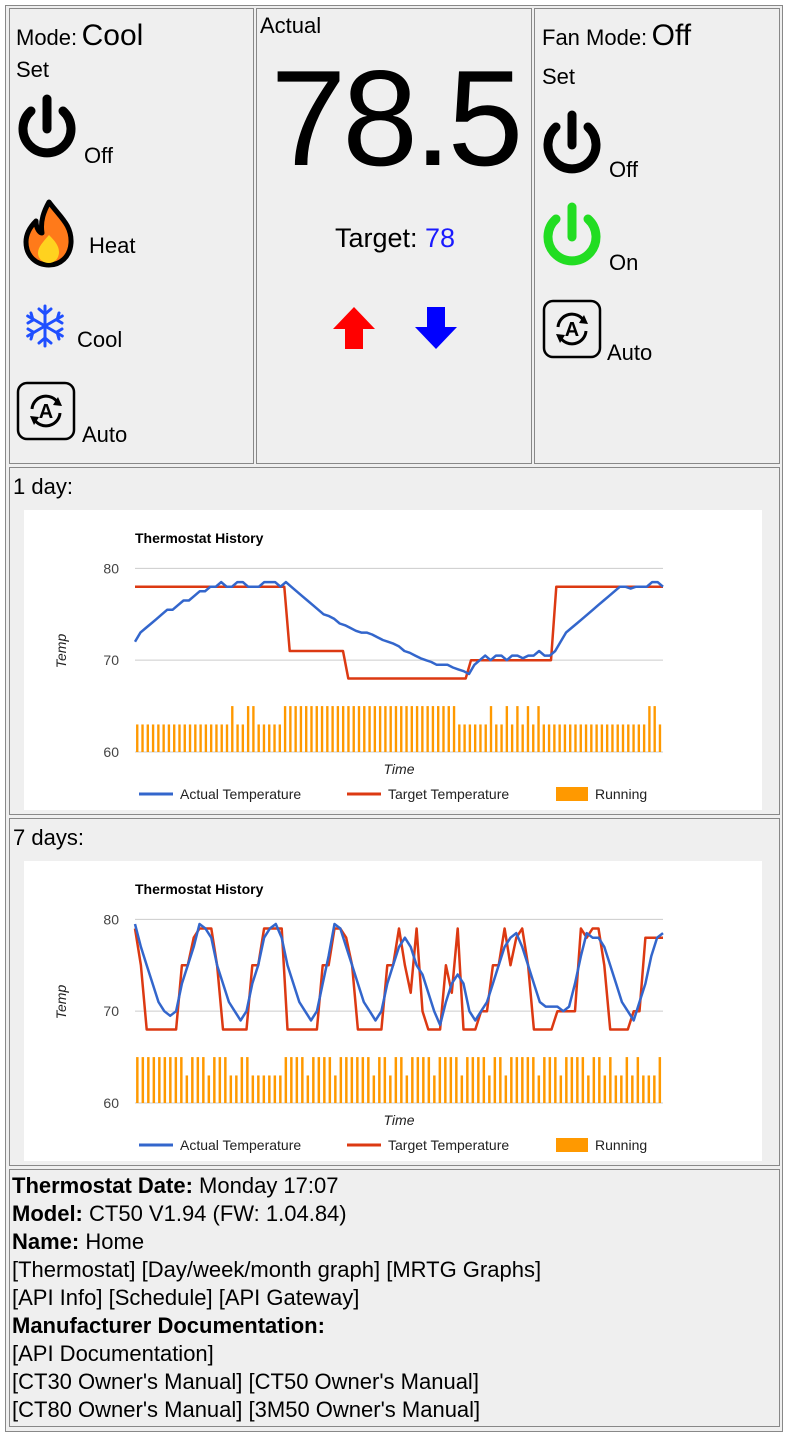 The height and width of the screenshot is (1437, 788). What do you see at coordinates (354, 330) in the screenshot?
I see `increase-target-button` at bounding box center [354, 330].